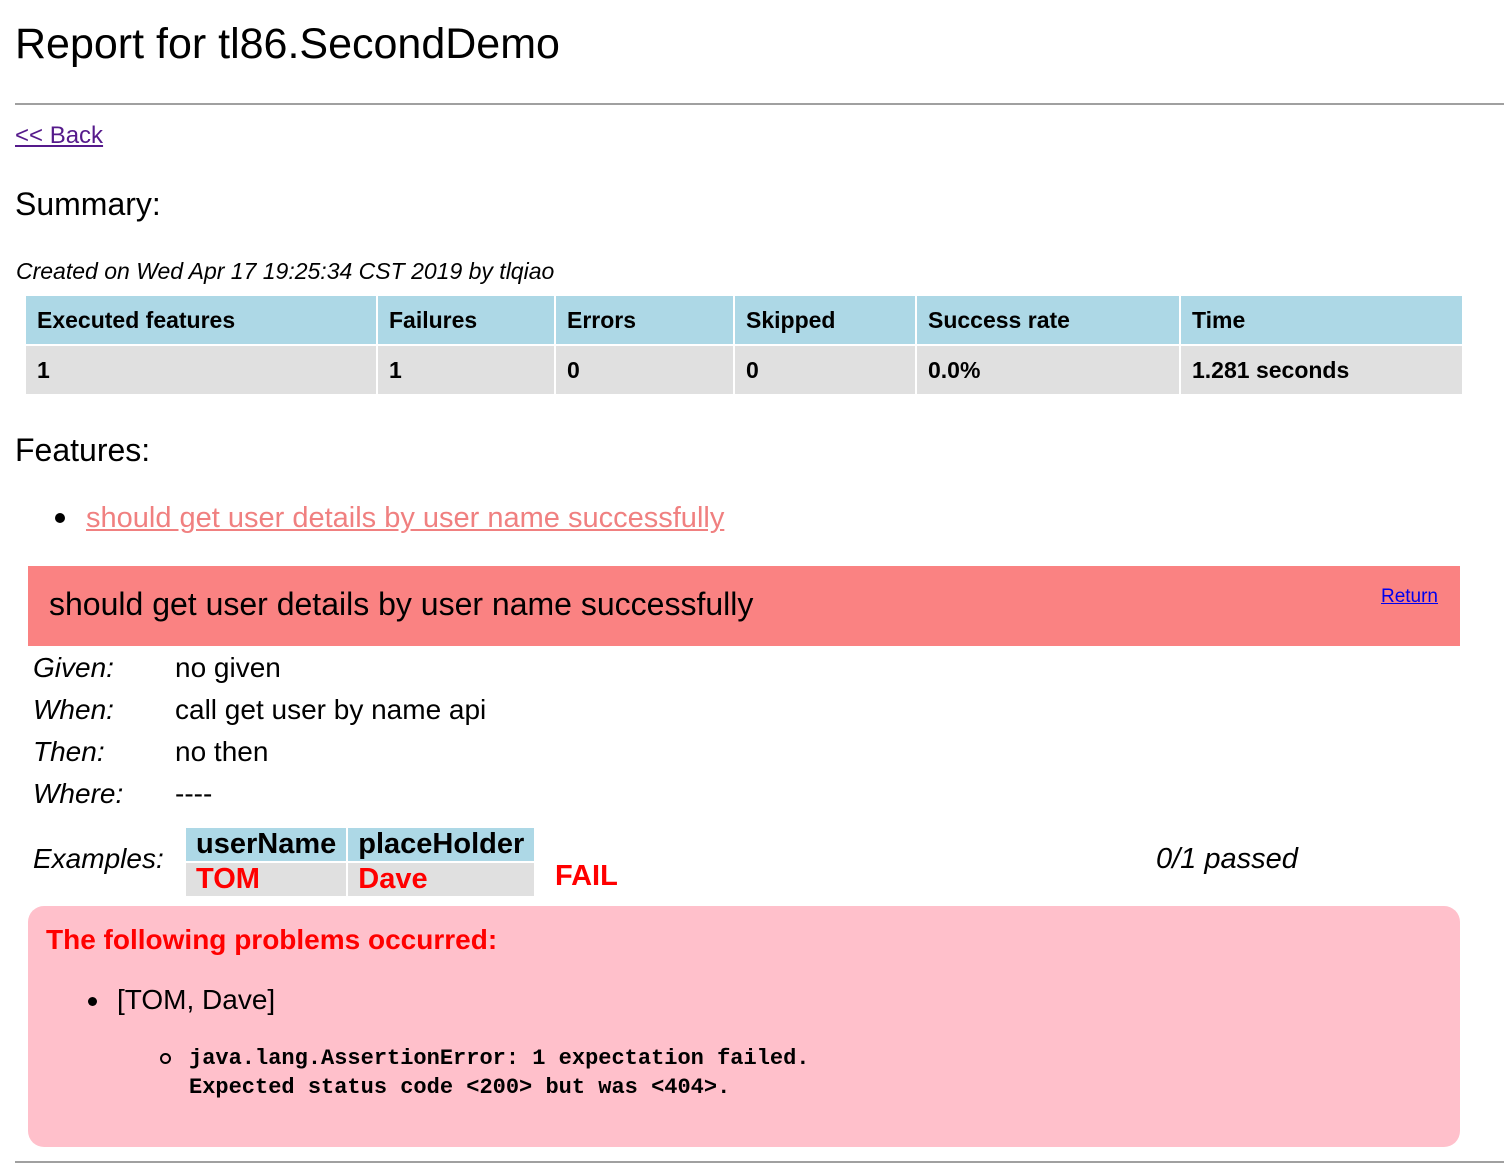 This screenshot has height=1164, width=1504. What do you see at coordinates (266, 879) in the screenshot?
I see `cell-username: TOM` at bounding box center [266, 879].